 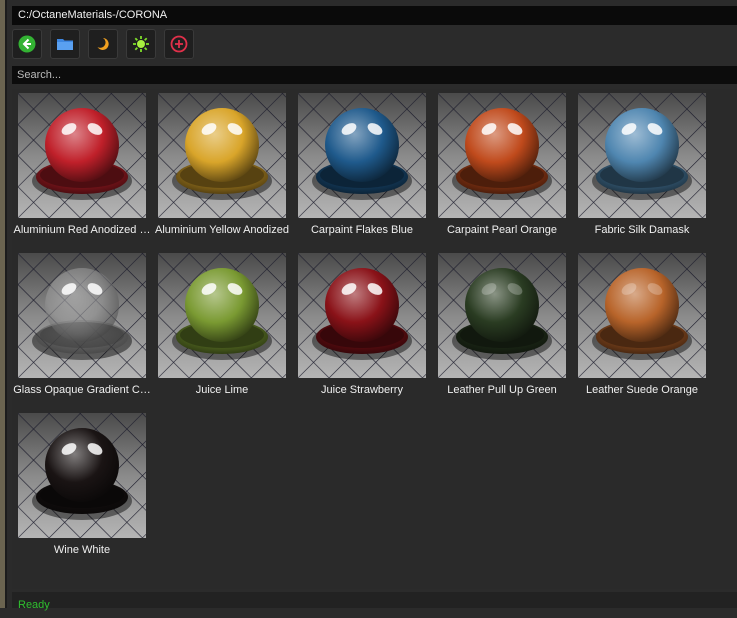 I want to click on material-tile: Leather Pull Up Green, so click(x=502, y=329).